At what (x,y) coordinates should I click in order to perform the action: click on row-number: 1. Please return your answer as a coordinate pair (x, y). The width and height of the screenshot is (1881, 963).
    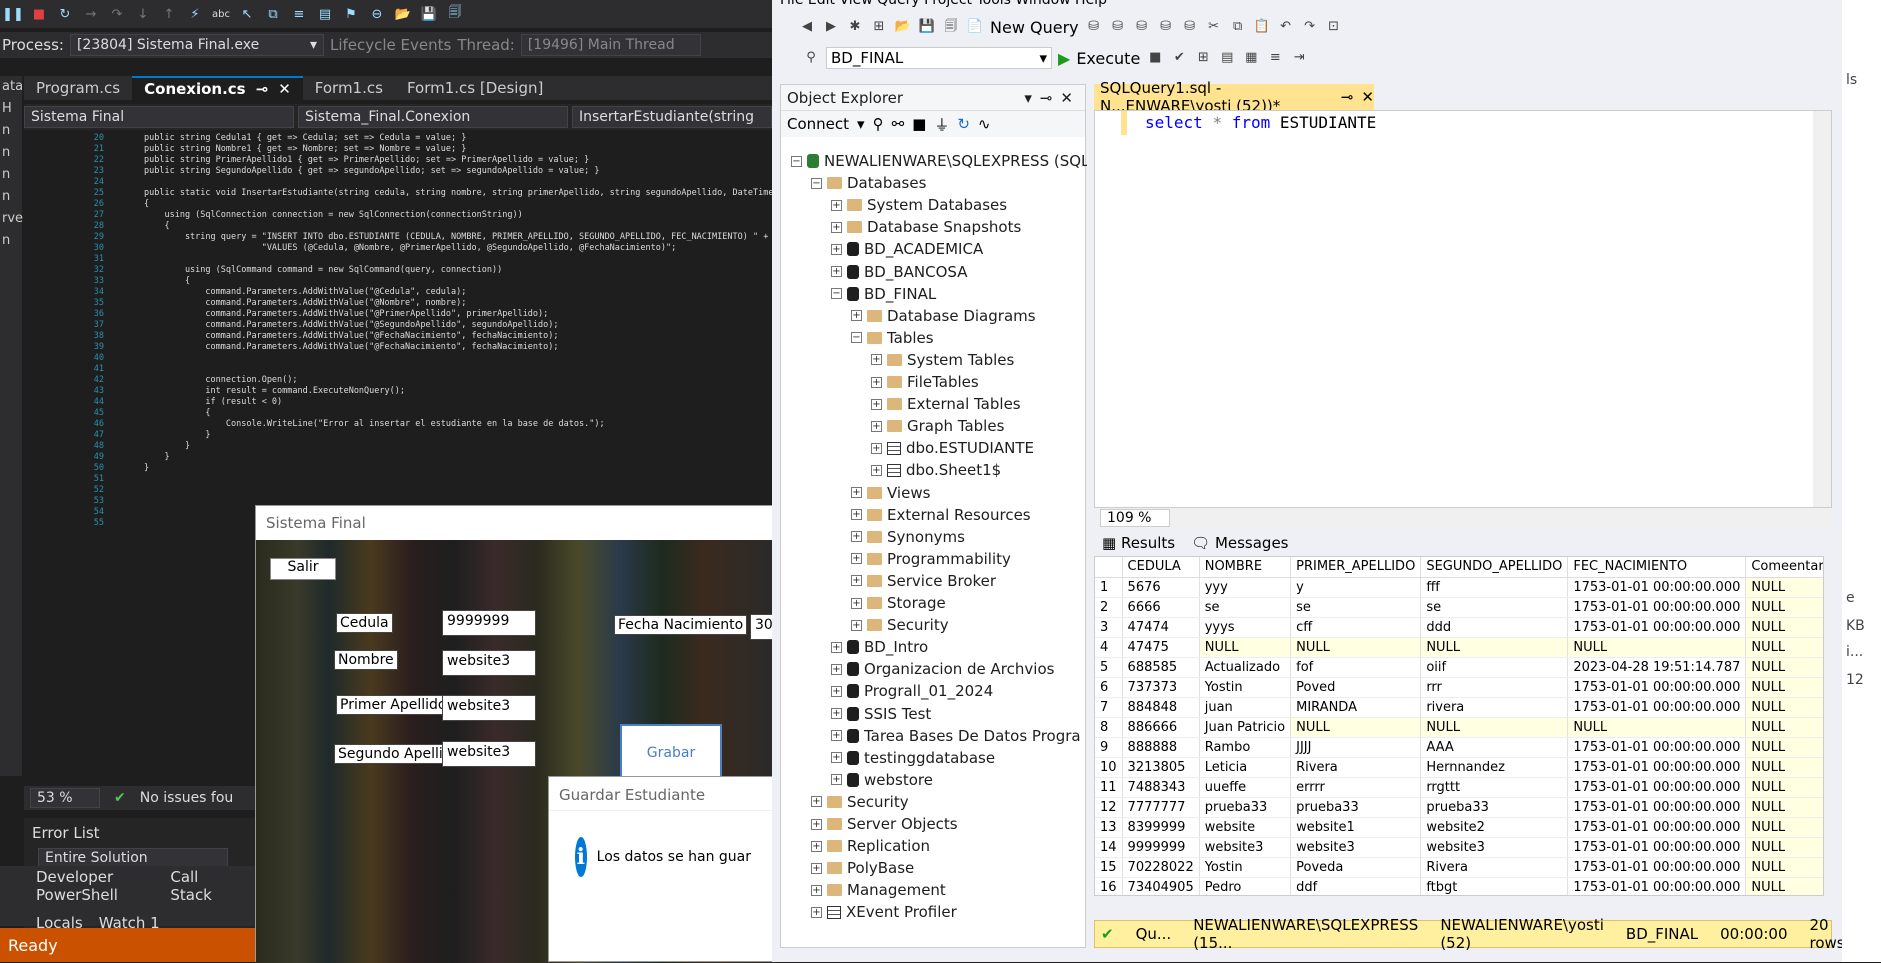
    Looking at the image, I should click on (1109, 587).